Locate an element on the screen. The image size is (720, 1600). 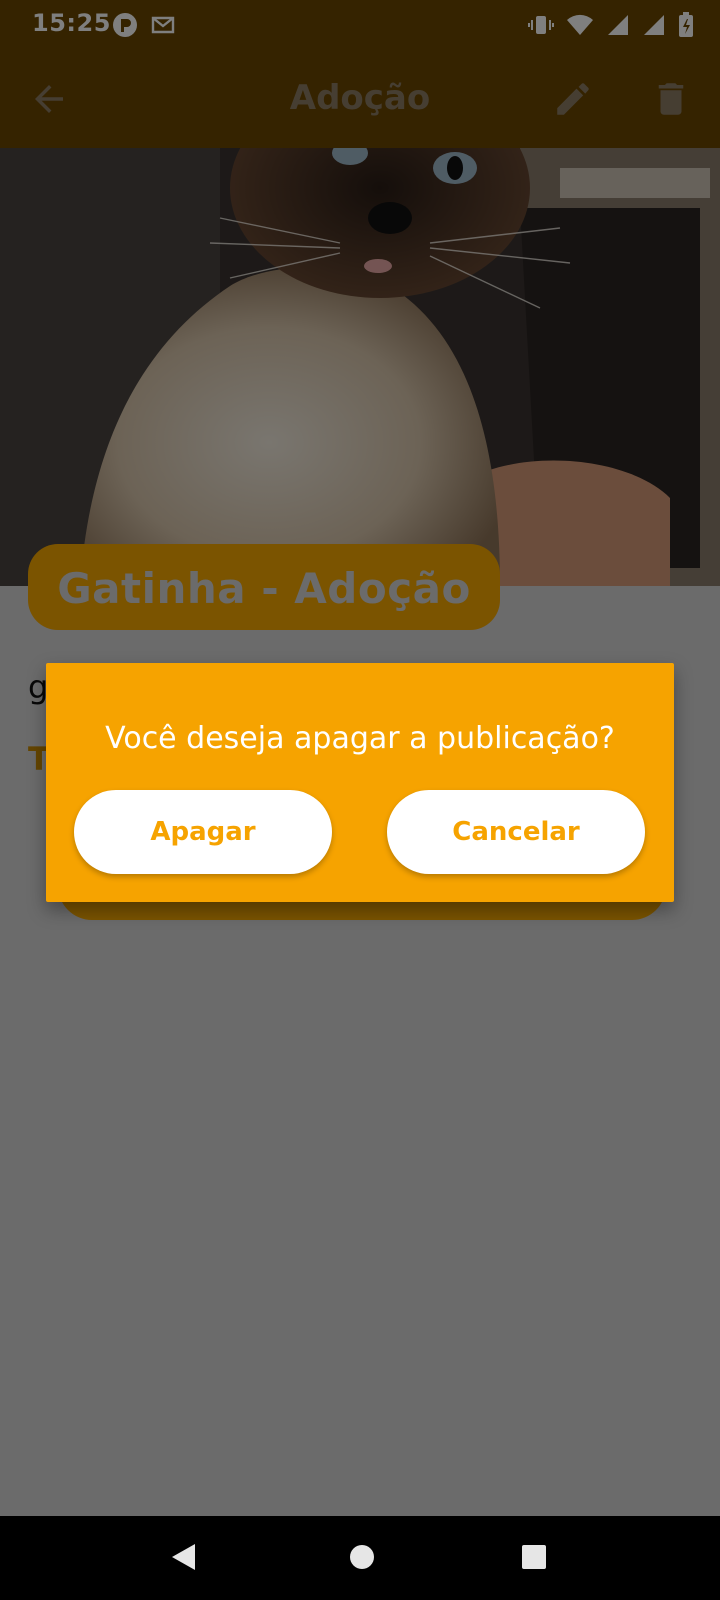
cancel-button: Cancelar is located at coordinates (516, 832).